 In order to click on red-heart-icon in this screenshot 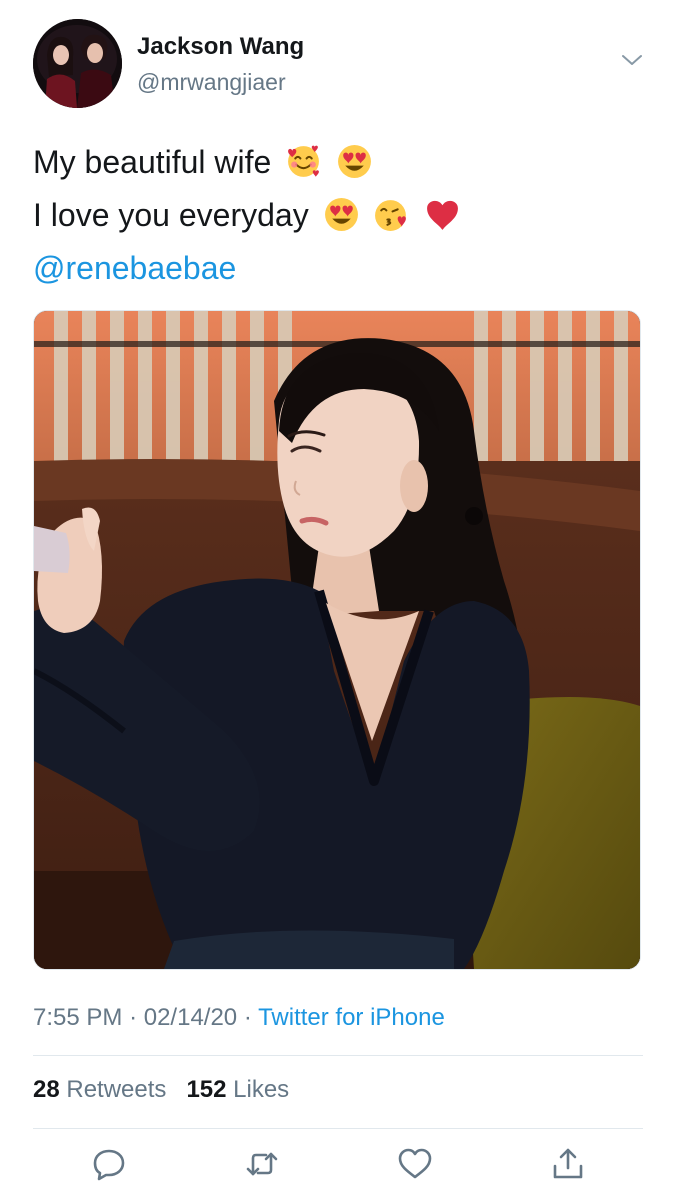, I will do `click(442, 214)`.